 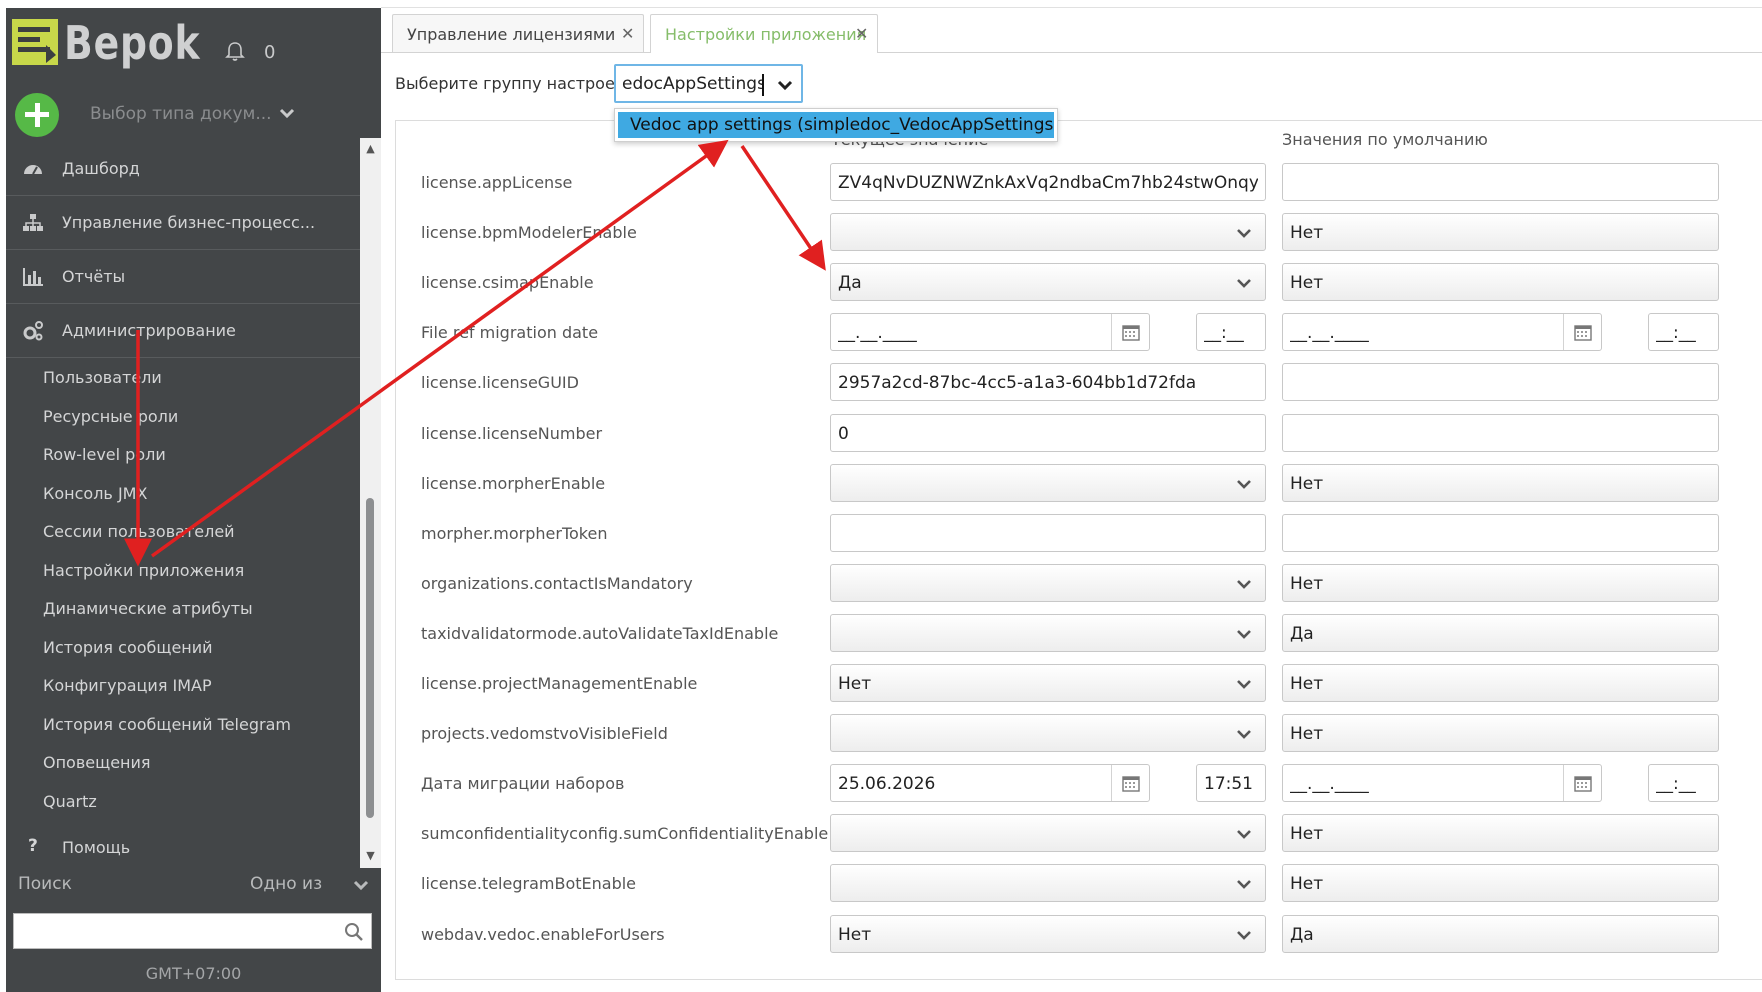 What do you see at coordinates (132, 43) in the screenshot?
I see `logo-text: Bepok` at bounding box center [132, 43].